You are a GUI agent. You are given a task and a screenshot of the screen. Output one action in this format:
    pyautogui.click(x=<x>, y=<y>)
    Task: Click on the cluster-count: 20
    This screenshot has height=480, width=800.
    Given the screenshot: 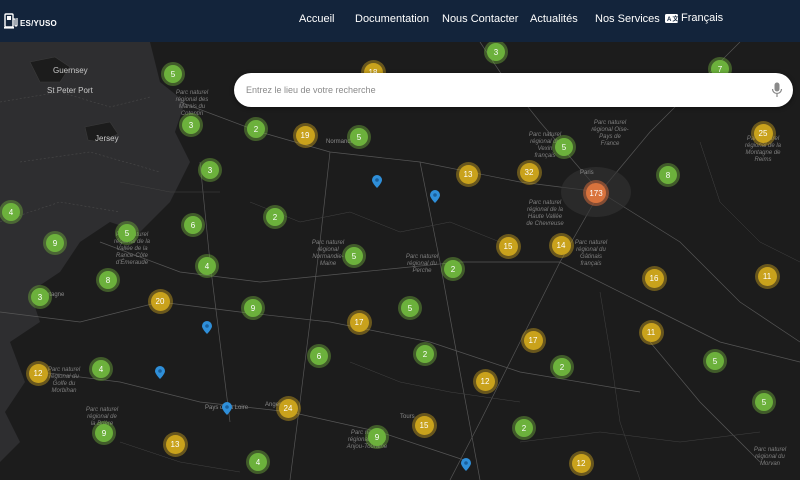 What is the action you would take?
    pyautogui.click(x=160, y=301)
    